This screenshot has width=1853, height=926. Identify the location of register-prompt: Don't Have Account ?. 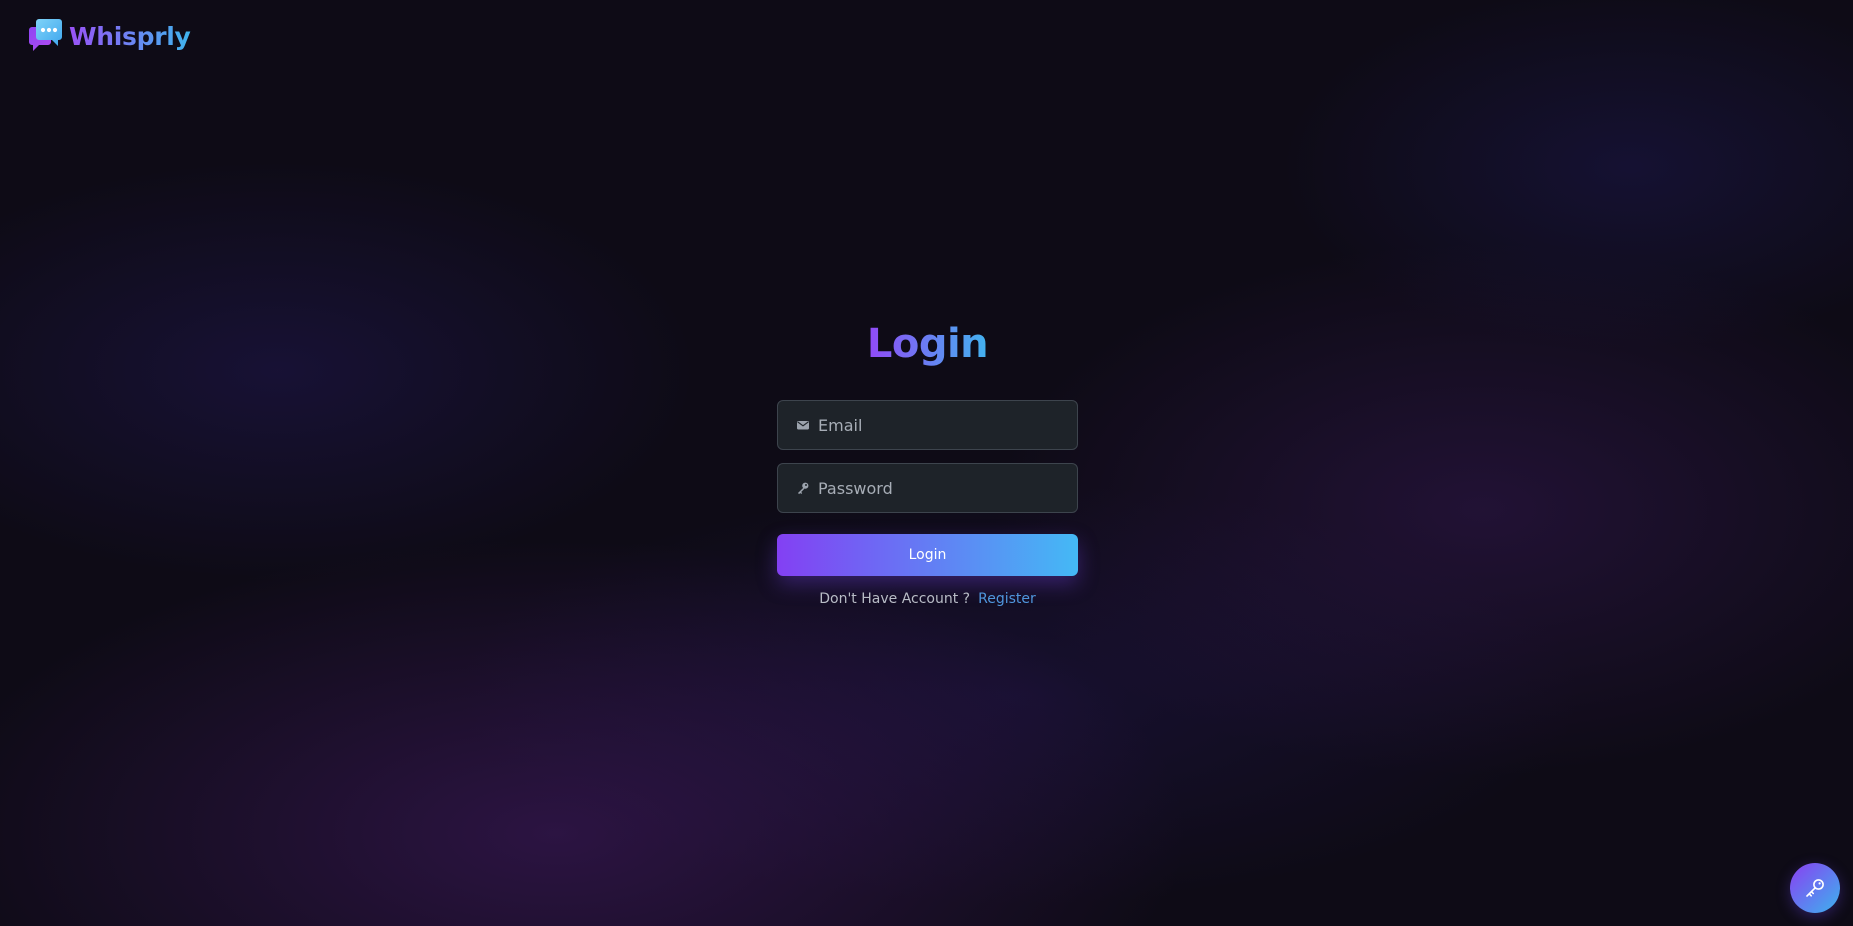
(895, 599).